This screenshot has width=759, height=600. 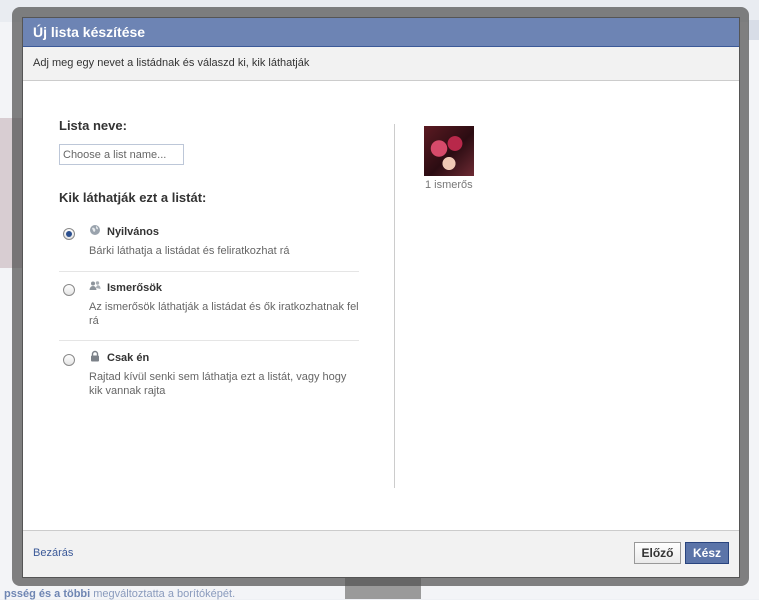 What do you see at coordinates (128, 358) in the screenshot?
I see `option-title-only-me: Csak én` at bounding box center [128, 358].